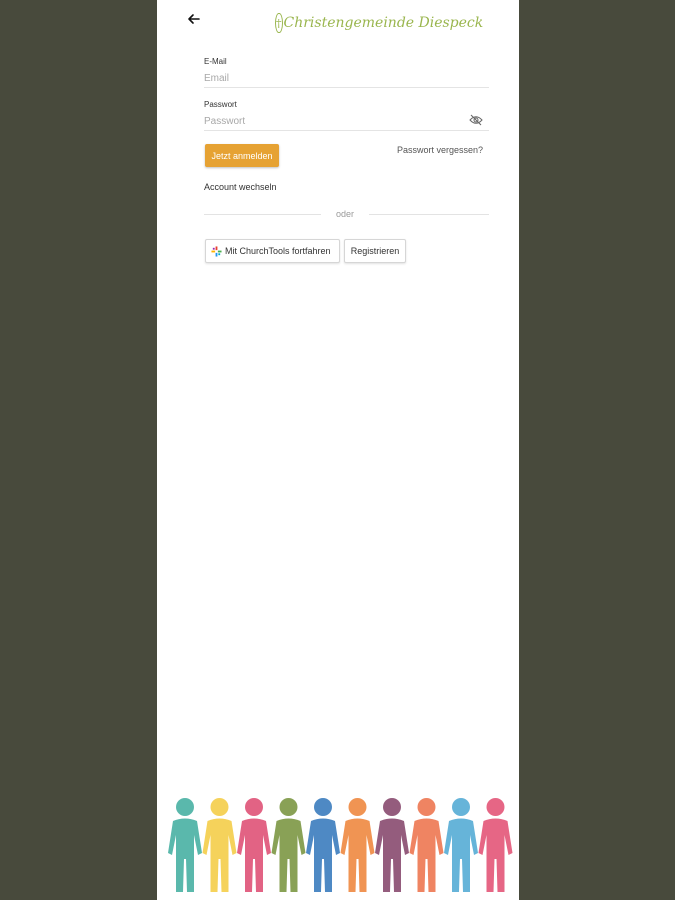 The height and width of the screenshot is (900, 675). What do you see at coordinates (220, 104) in the screenshot?
I see `password-label: Passwort` at bounding box center [220, 104].